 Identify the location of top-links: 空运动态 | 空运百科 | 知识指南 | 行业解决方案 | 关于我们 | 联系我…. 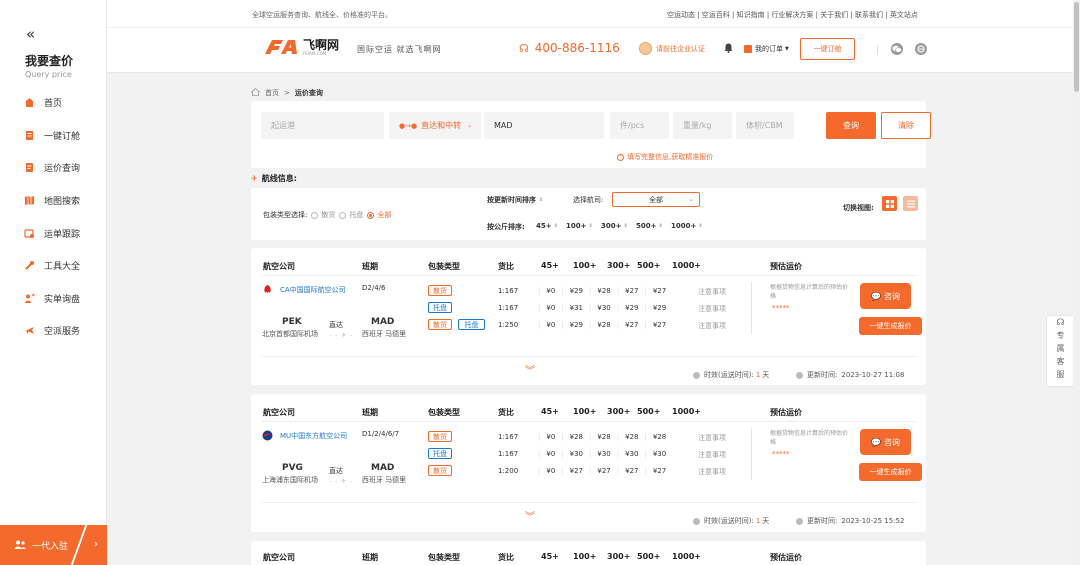
(792, 15).